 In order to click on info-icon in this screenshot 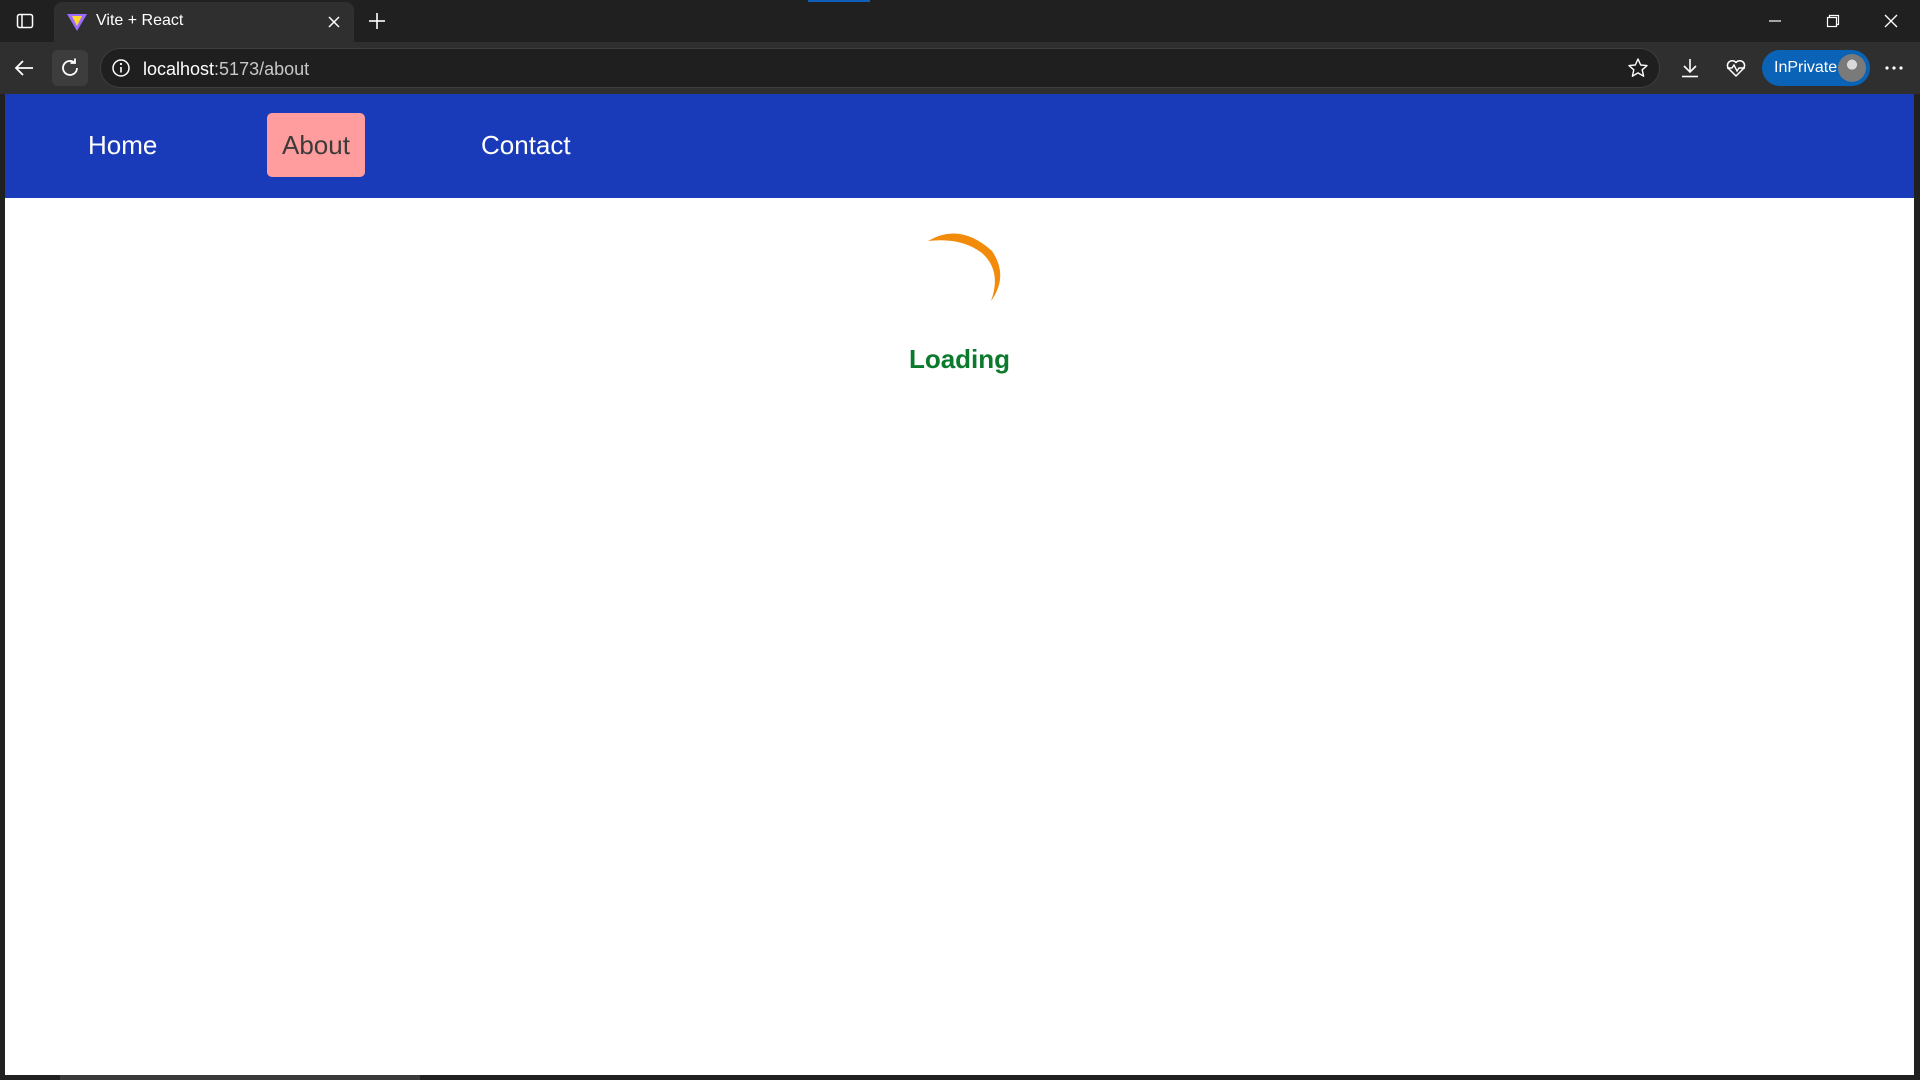, I will do `click(121, 68)`.